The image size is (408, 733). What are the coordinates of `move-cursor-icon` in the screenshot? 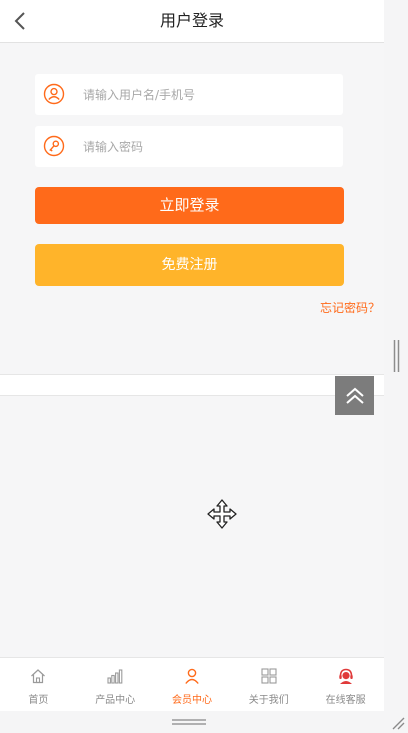 It's located at (222, 514).